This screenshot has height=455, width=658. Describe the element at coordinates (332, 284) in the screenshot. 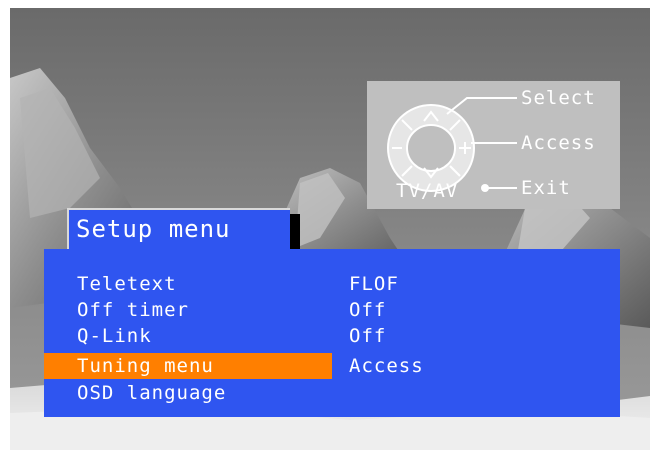

I see `menu-item-teletext: Teletext FLOF` at that location.